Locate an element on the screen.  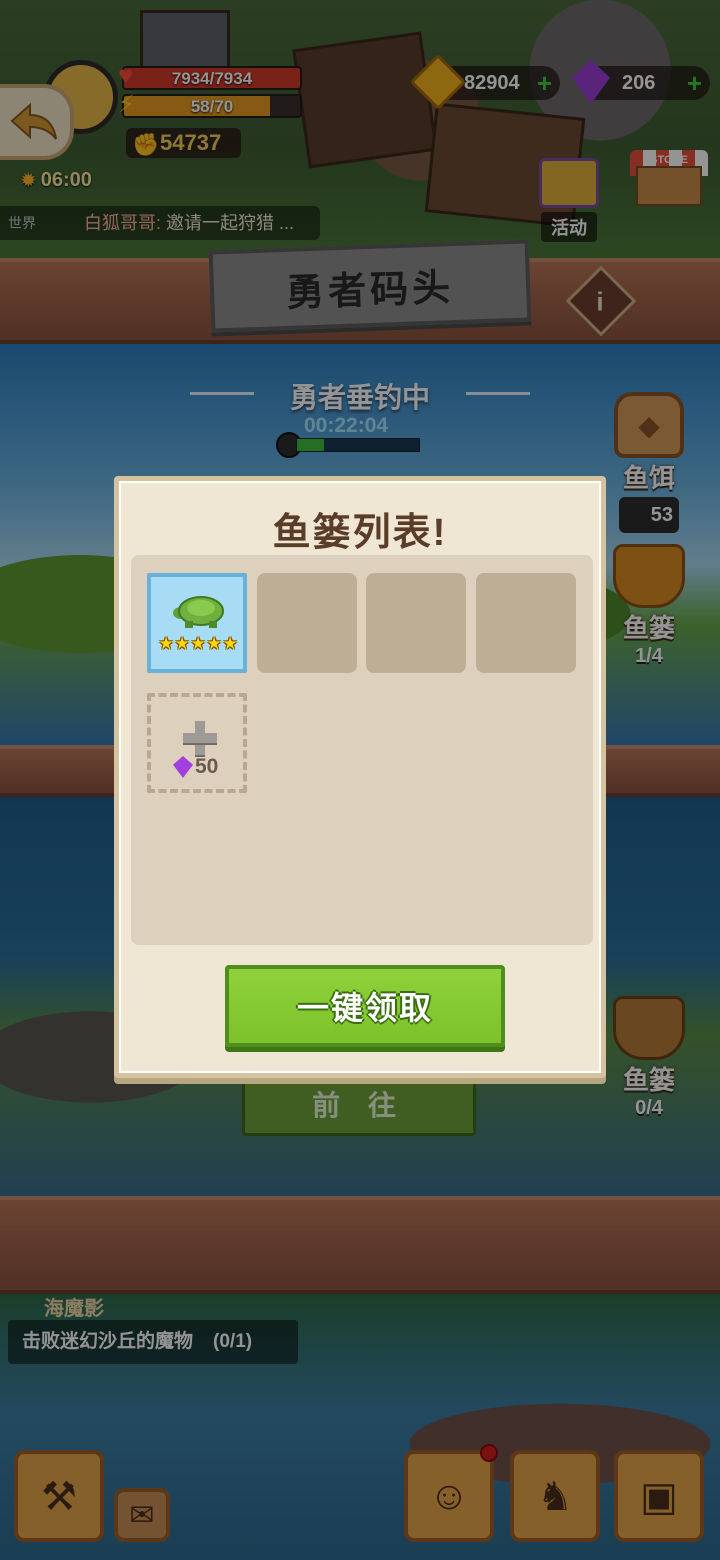
add-slot-price: 50 is located at coordinates (195, 767).